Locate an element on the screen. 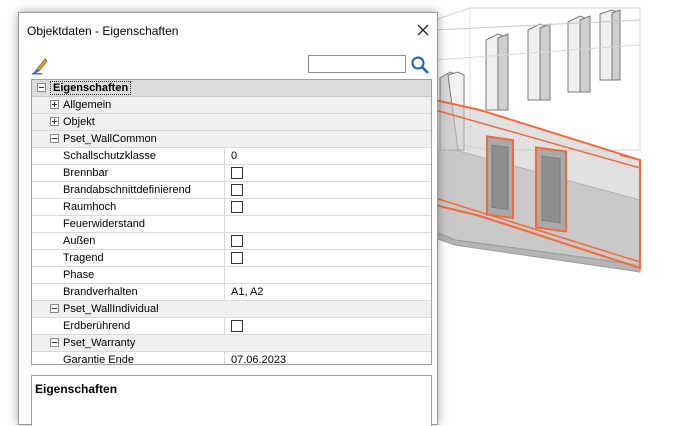  property-row: Raumhoch is located at coordinates (231, 207).